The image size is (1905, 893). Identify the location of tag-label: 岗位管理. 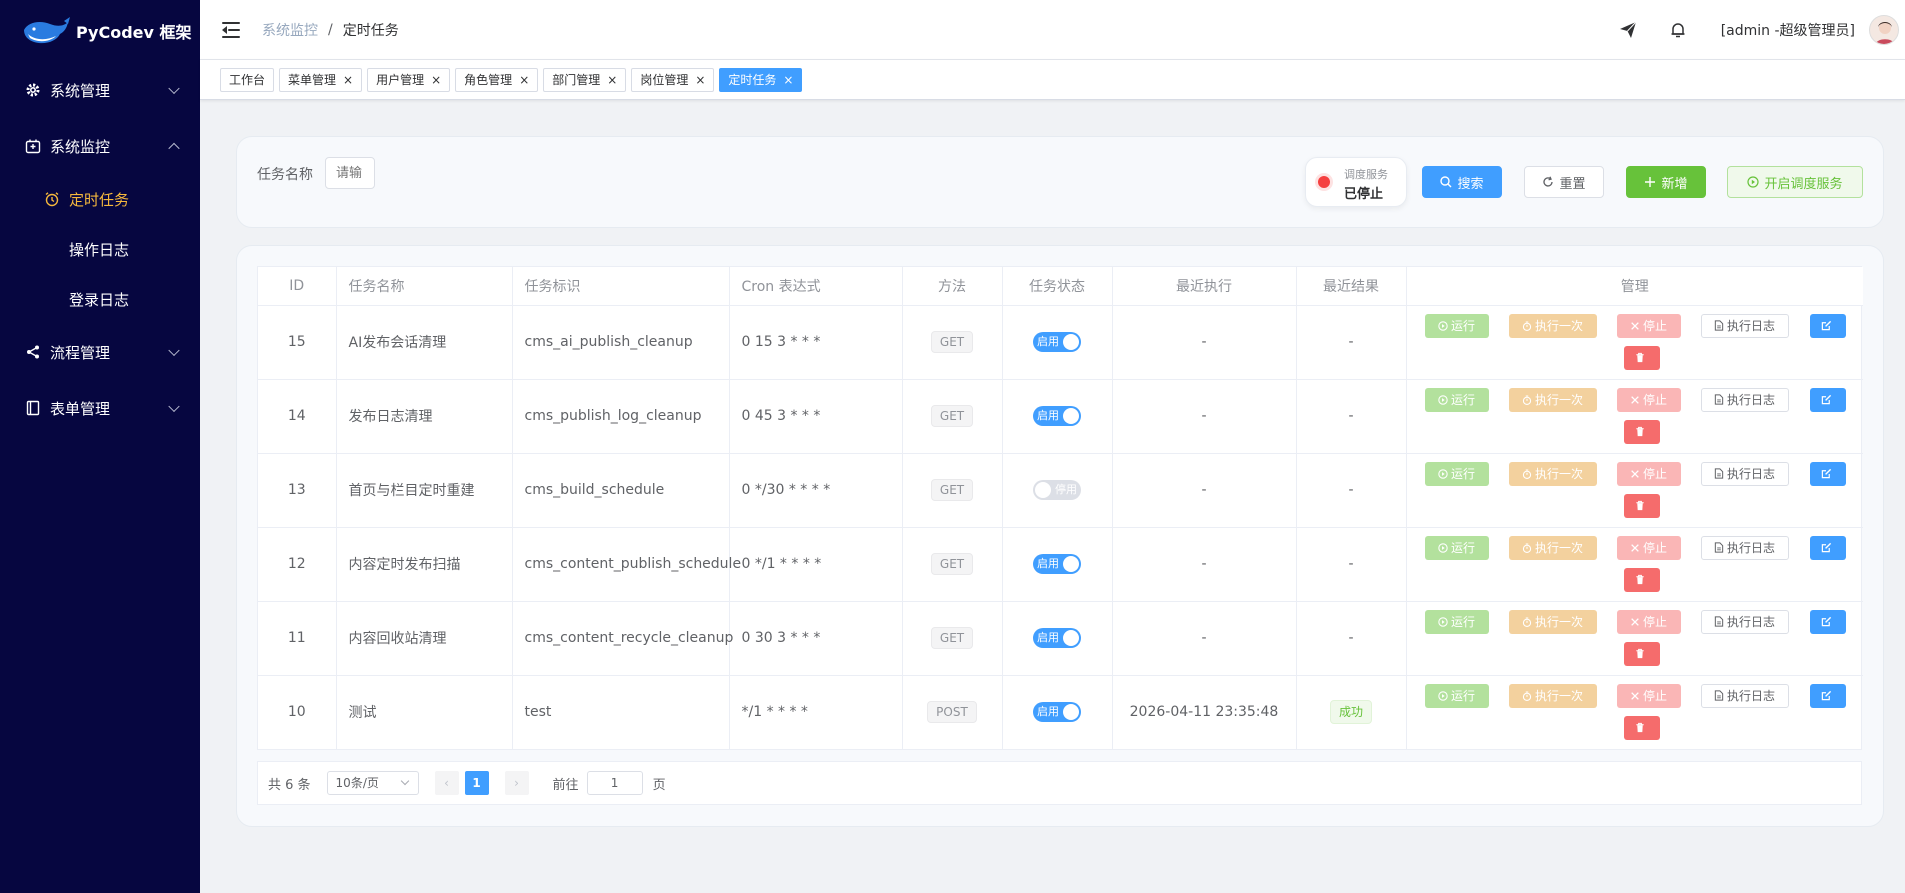
(664, 80).